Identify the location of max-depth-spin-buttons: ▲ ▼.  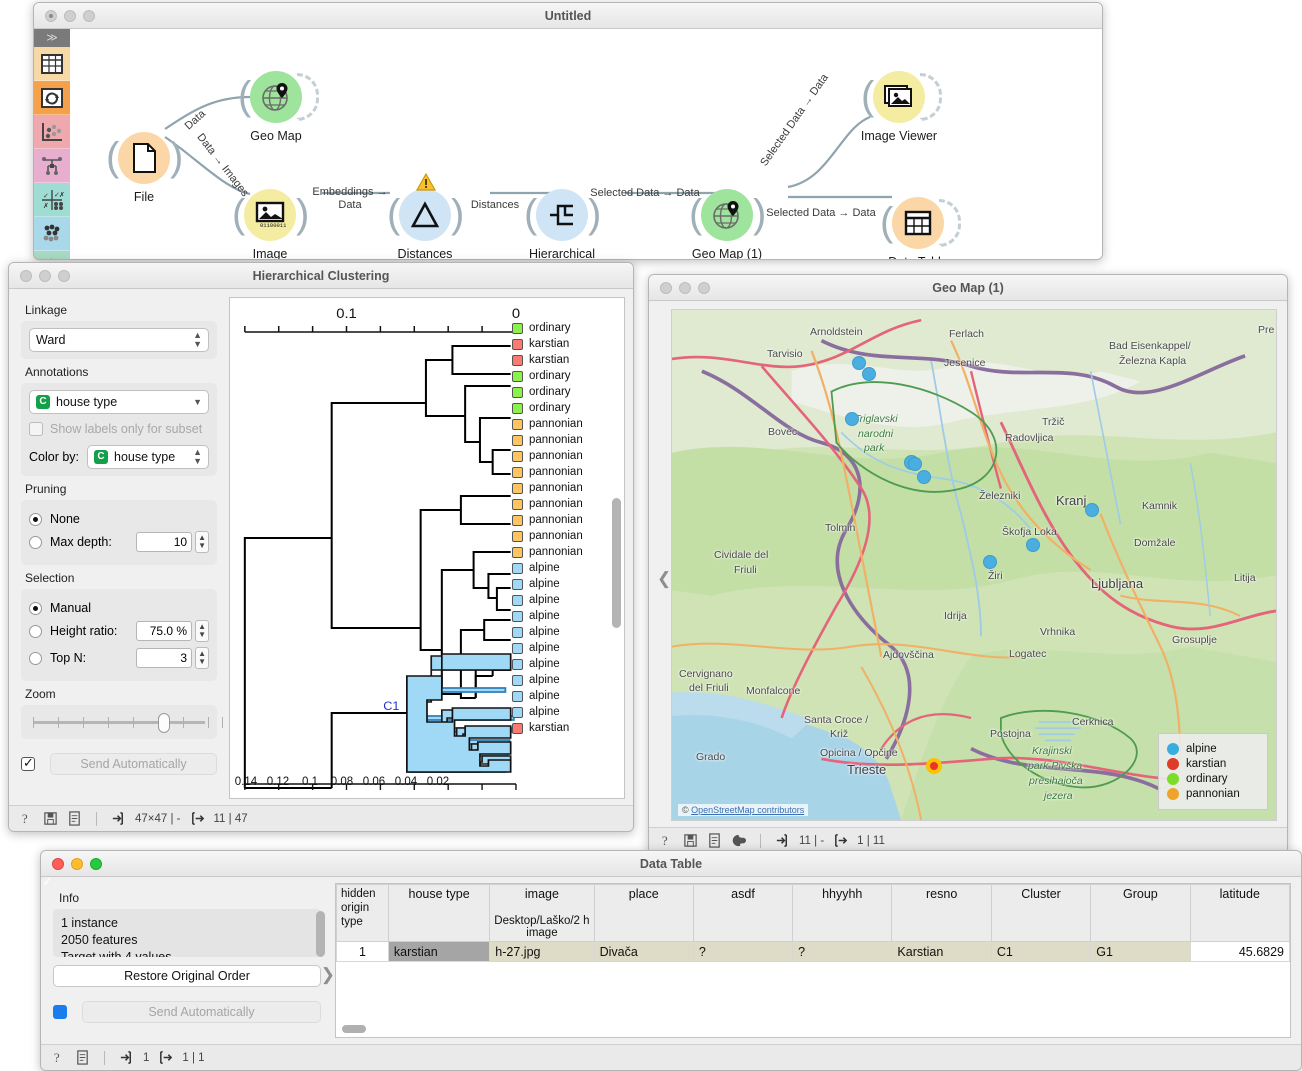
(202, 542).